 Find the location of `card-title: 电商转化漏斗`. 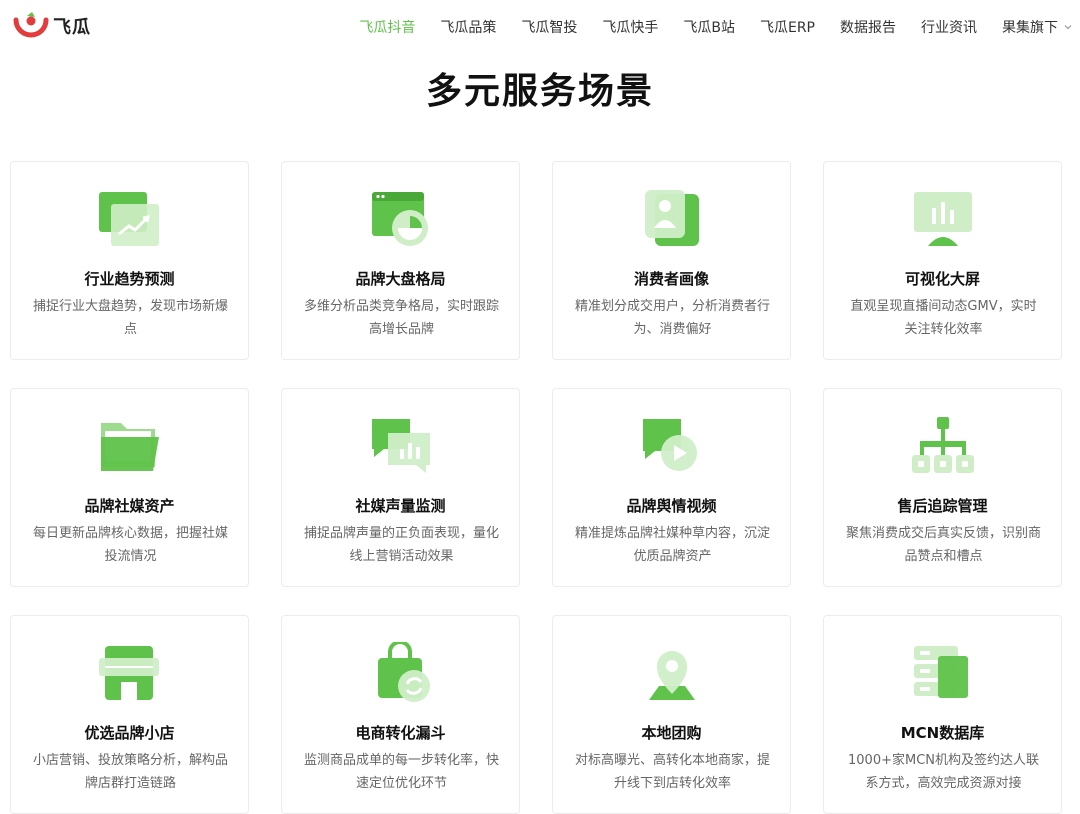

card-title: 电商转化漏斗 is located at coordinates (400, 733).